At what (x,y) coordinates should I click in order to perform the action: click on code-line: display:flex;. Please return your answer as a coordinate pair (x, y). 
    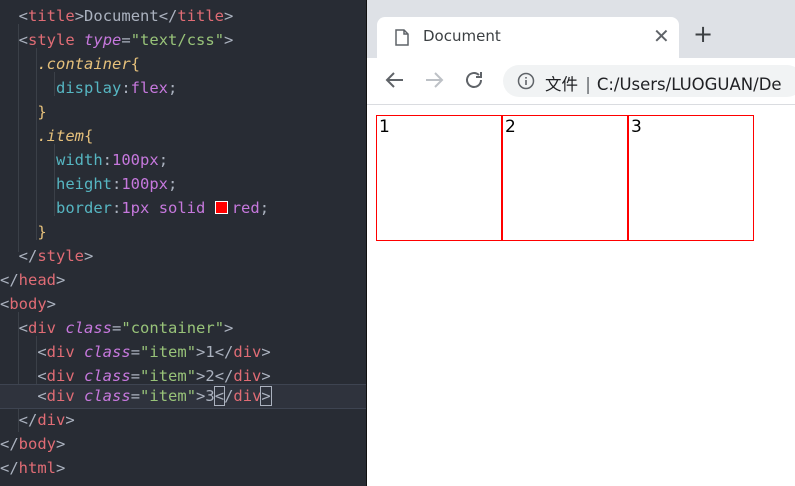
    Looking at the image, I should click on (183, 88).